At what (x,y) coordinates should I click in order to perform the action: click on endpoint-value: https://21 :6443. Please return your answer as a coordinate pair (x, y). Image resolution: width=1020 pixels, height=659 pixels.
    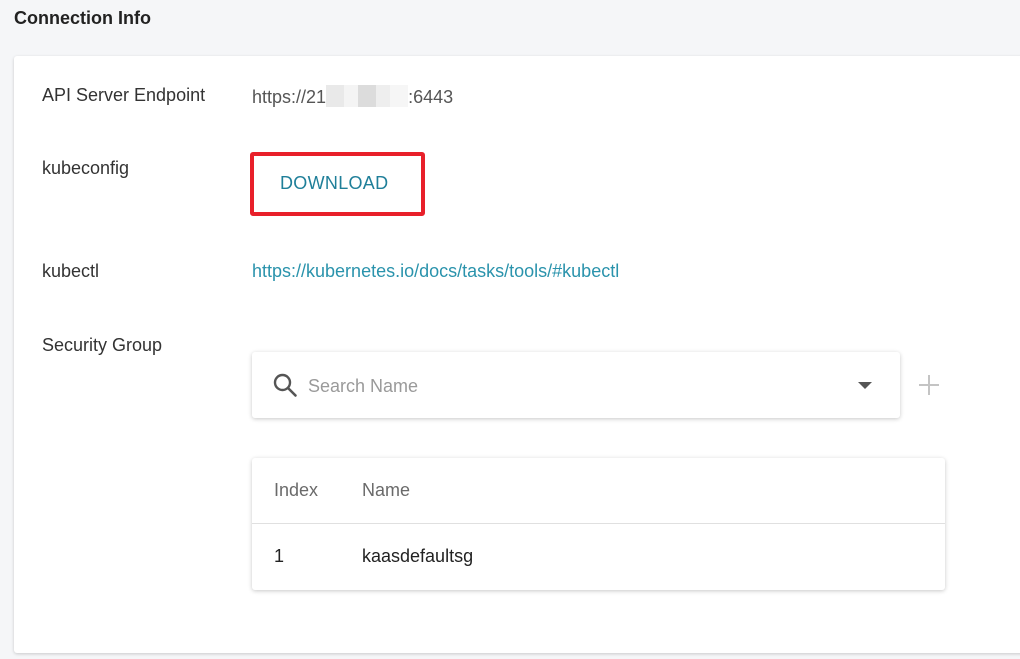
    Looking at the image, I should click on (352, 96).